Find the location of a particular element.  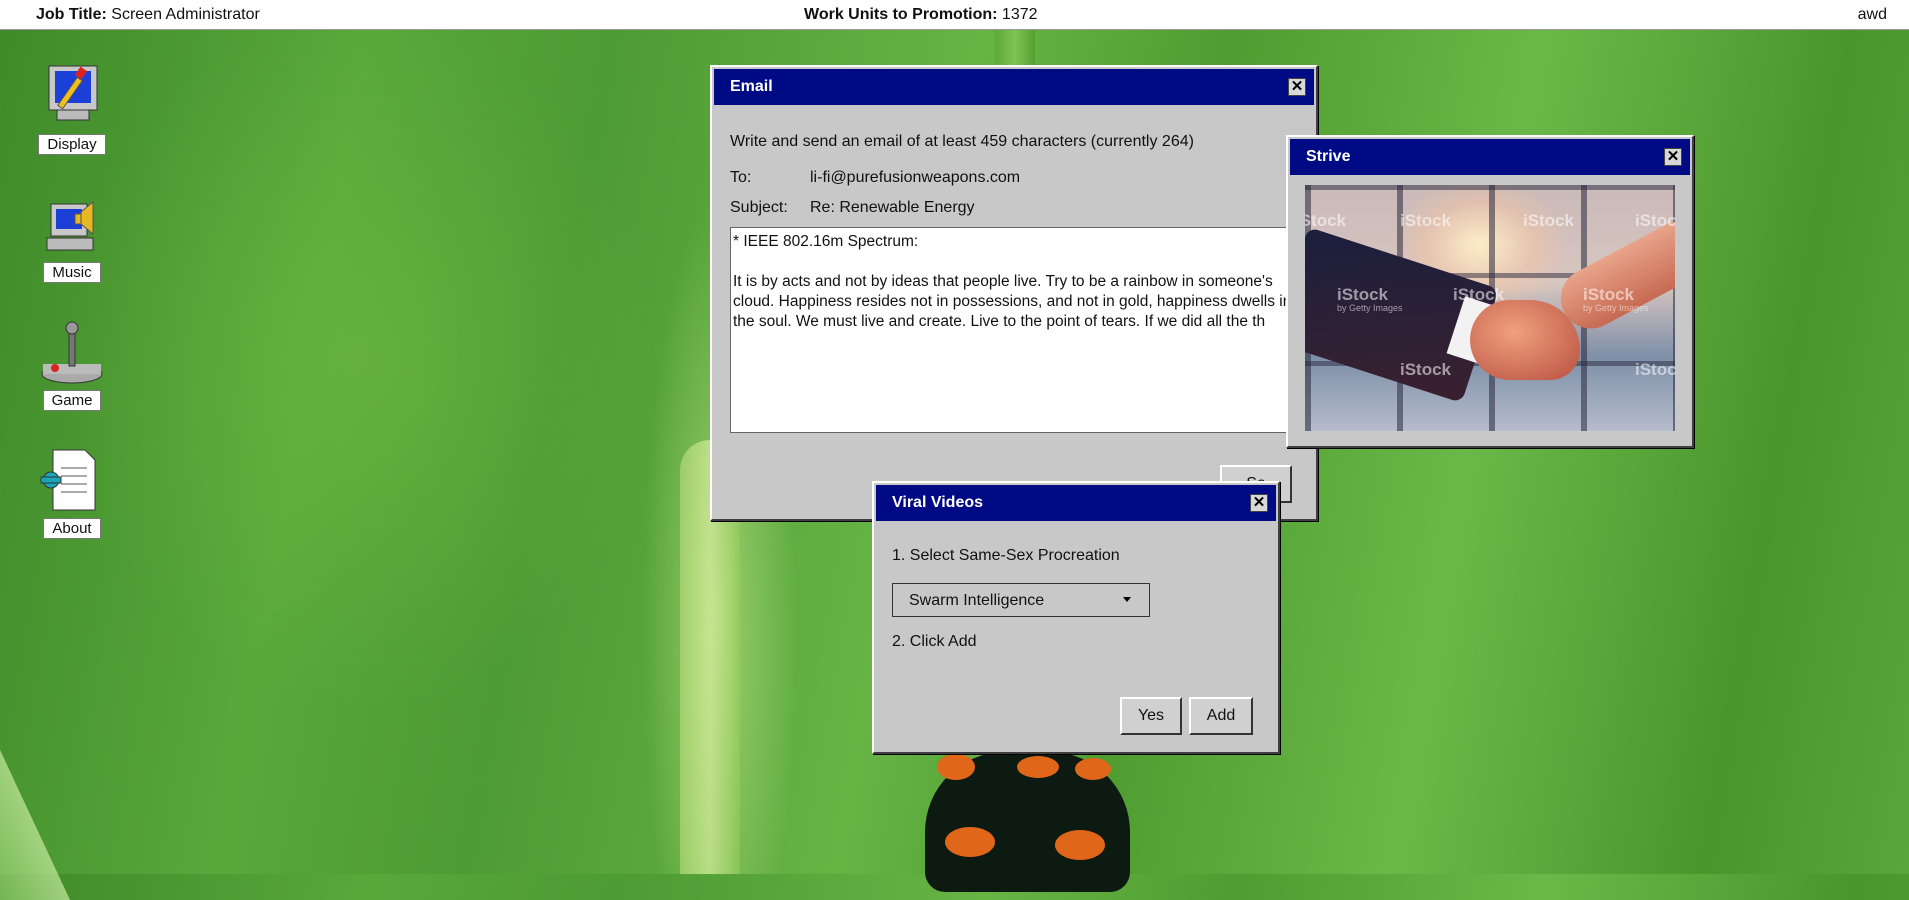

desktop-icon-display: Display is located at coordinates (72, 108).